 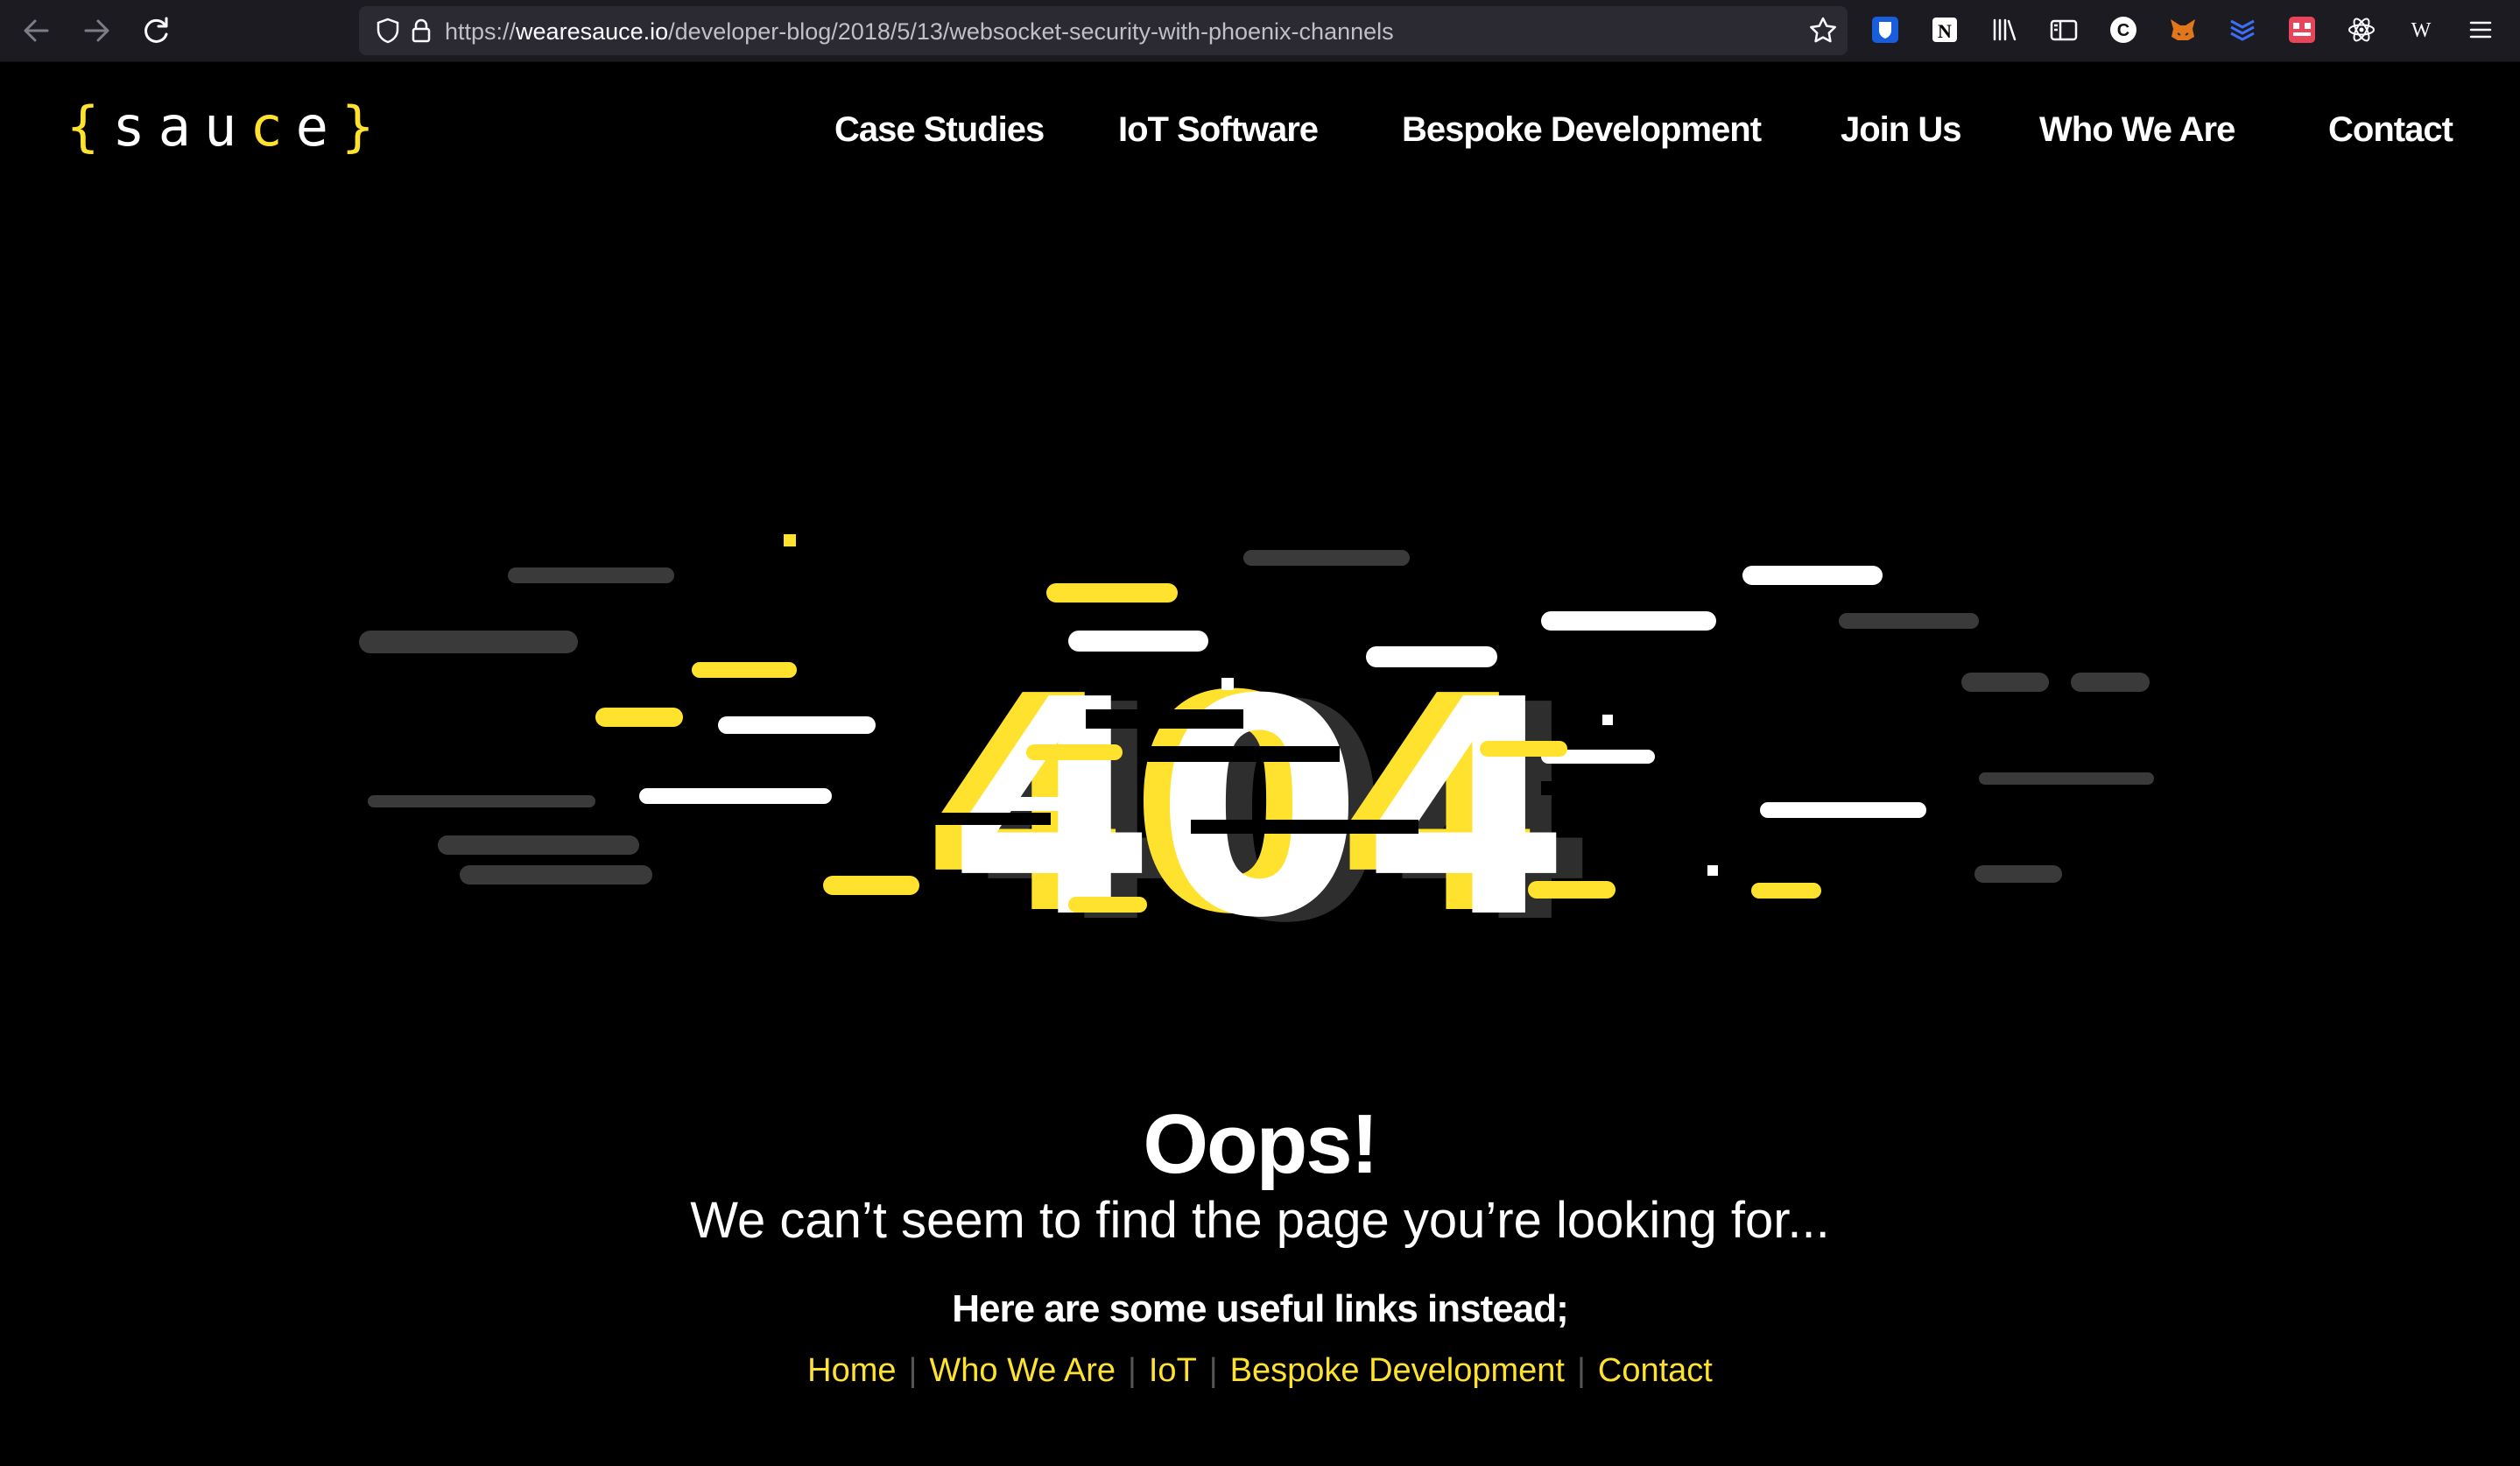 What do you see at coordinates (2183, 30) in the screenshot?
I see `metamask-fox-icon` at bounding box center [2183, 30].